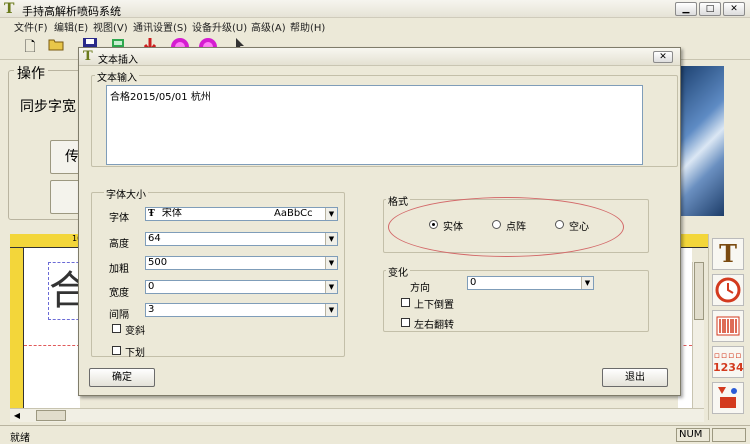  I want to click on spacing-select: 3 ▼, so click(241, 310).